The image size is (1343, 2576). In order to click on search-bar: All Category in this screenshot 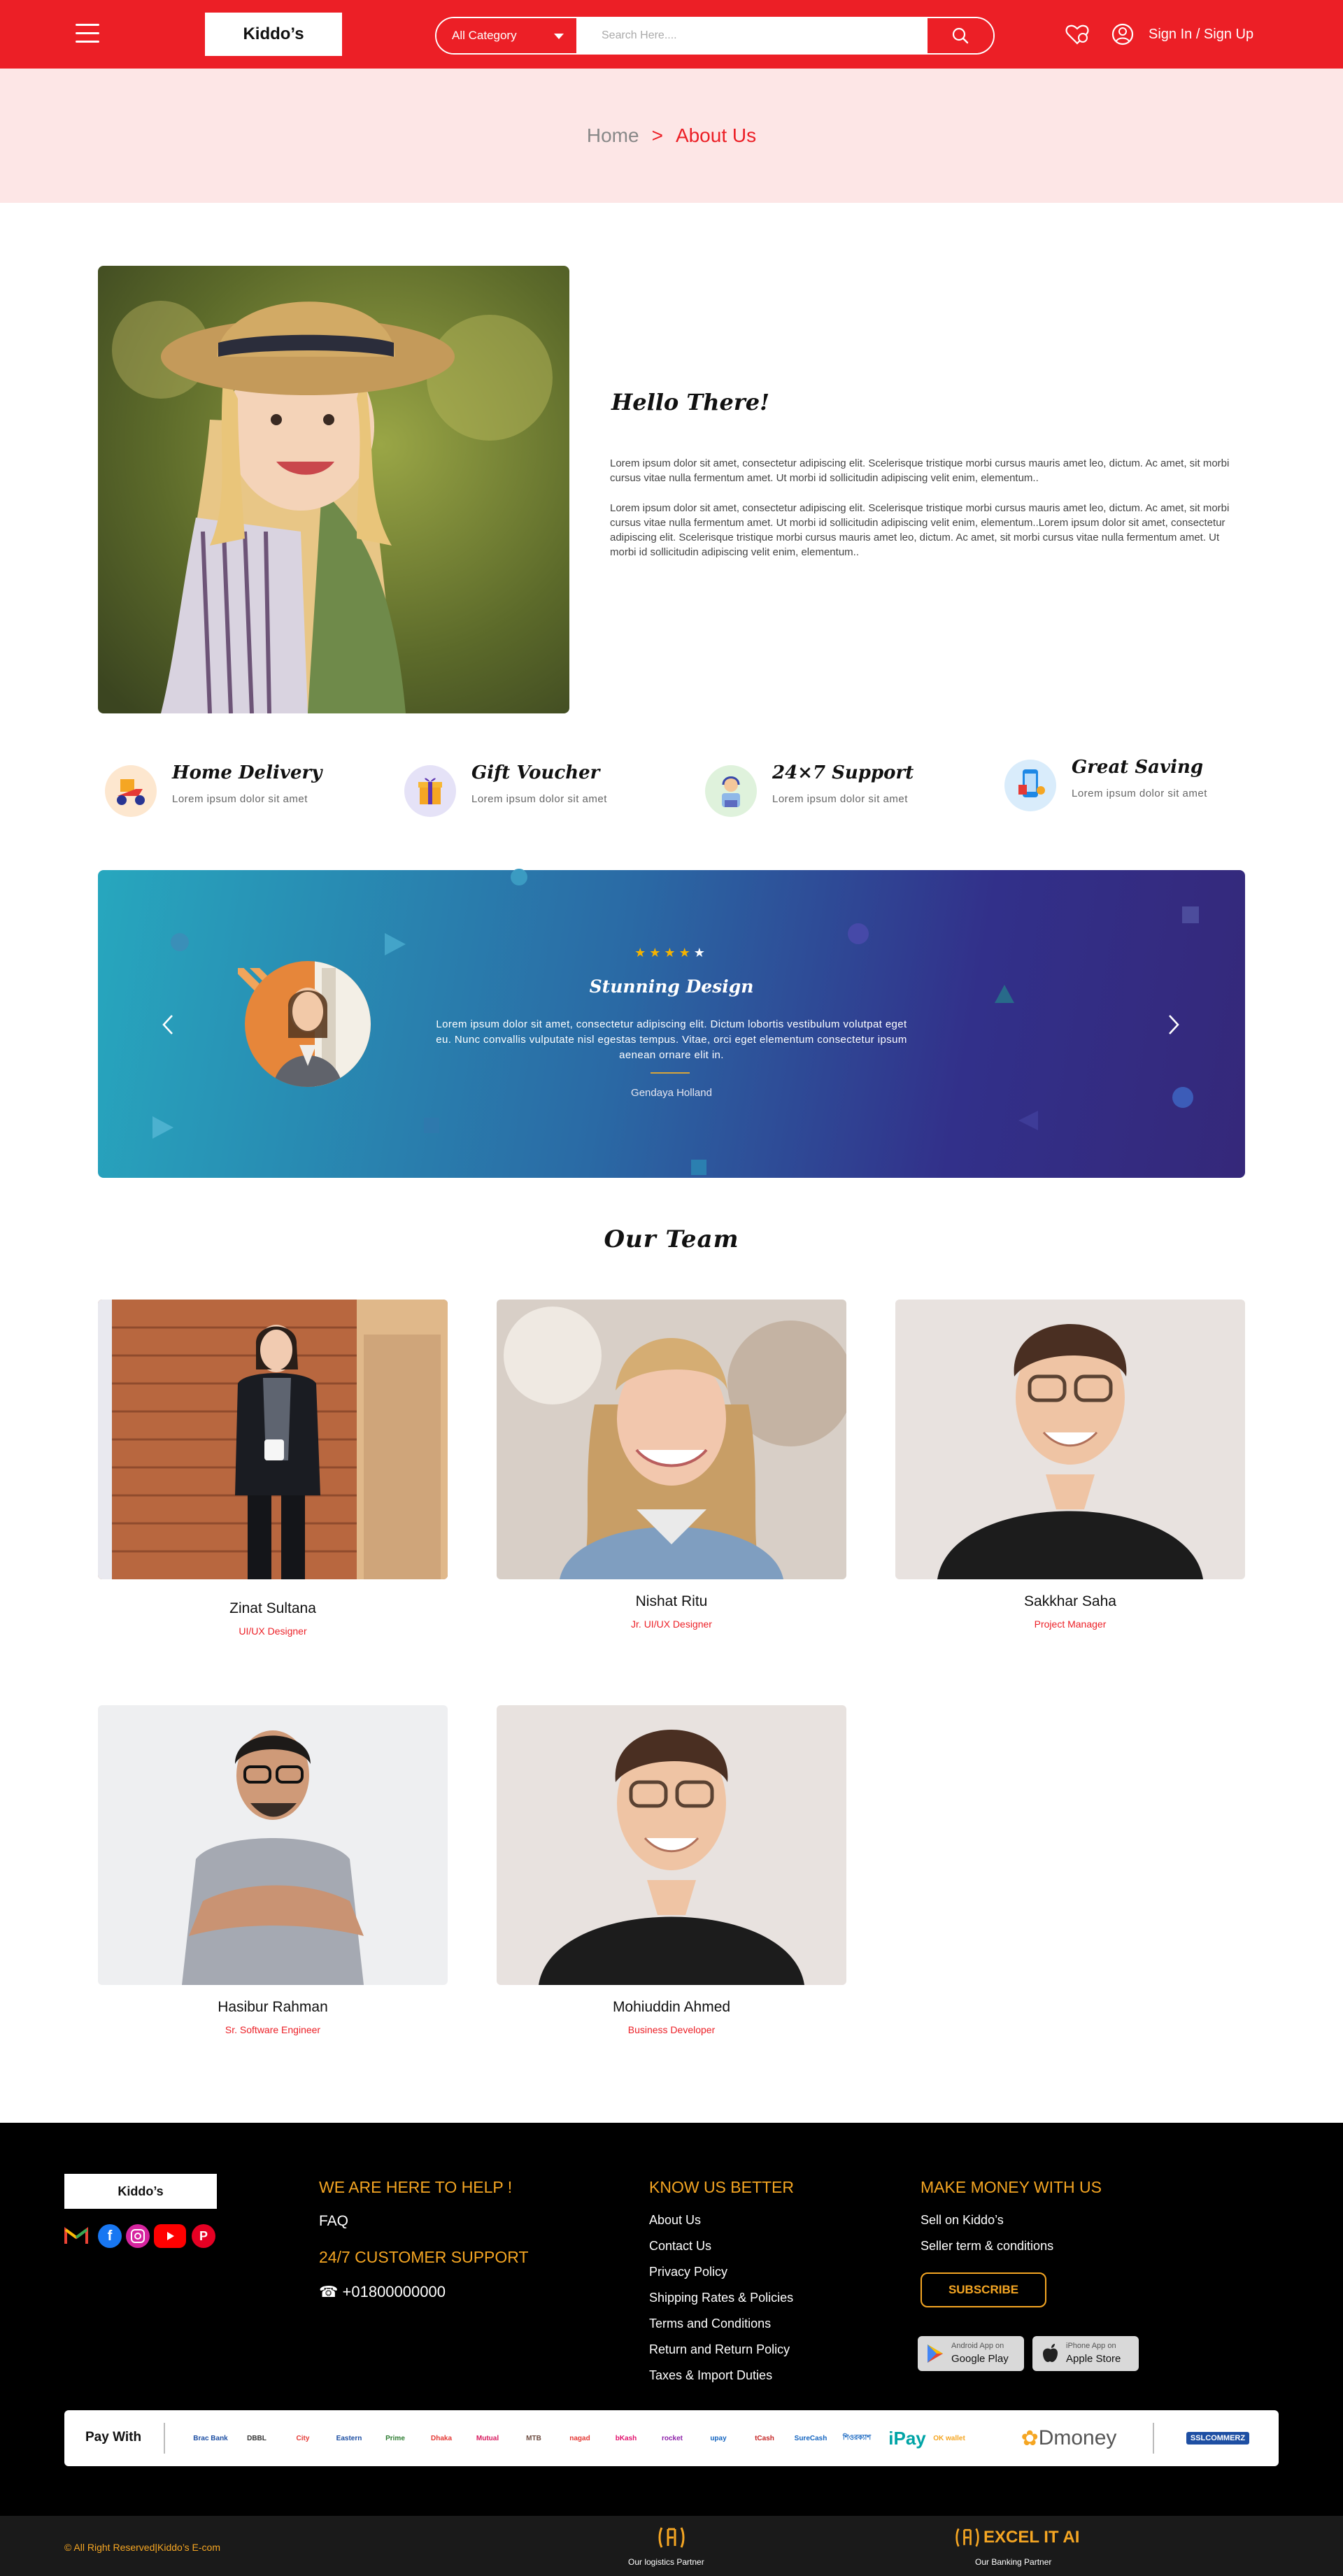, I will do `click(715, 36)`.